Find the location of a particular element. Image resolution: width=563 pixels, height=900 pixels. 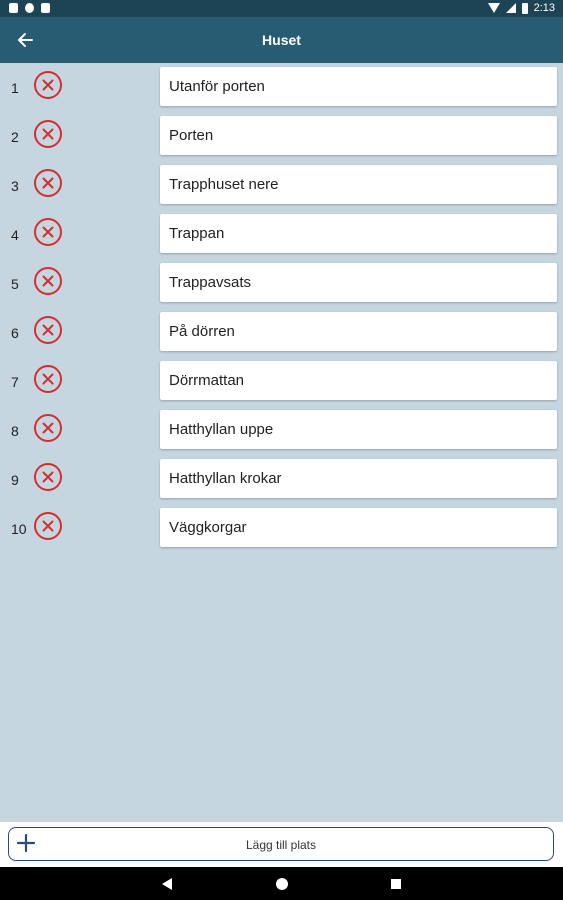

notification-icons is located at coordinates (29, 8).